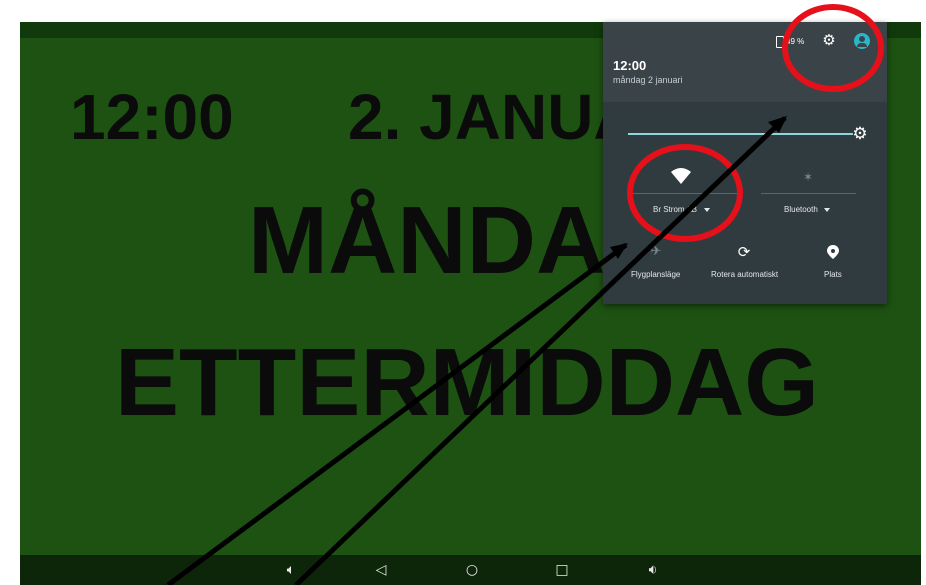  What do you see at coordinates (685, 193) in the screenshot?
I see `wifi-highlight-circle` at bounding box center [685, 193].